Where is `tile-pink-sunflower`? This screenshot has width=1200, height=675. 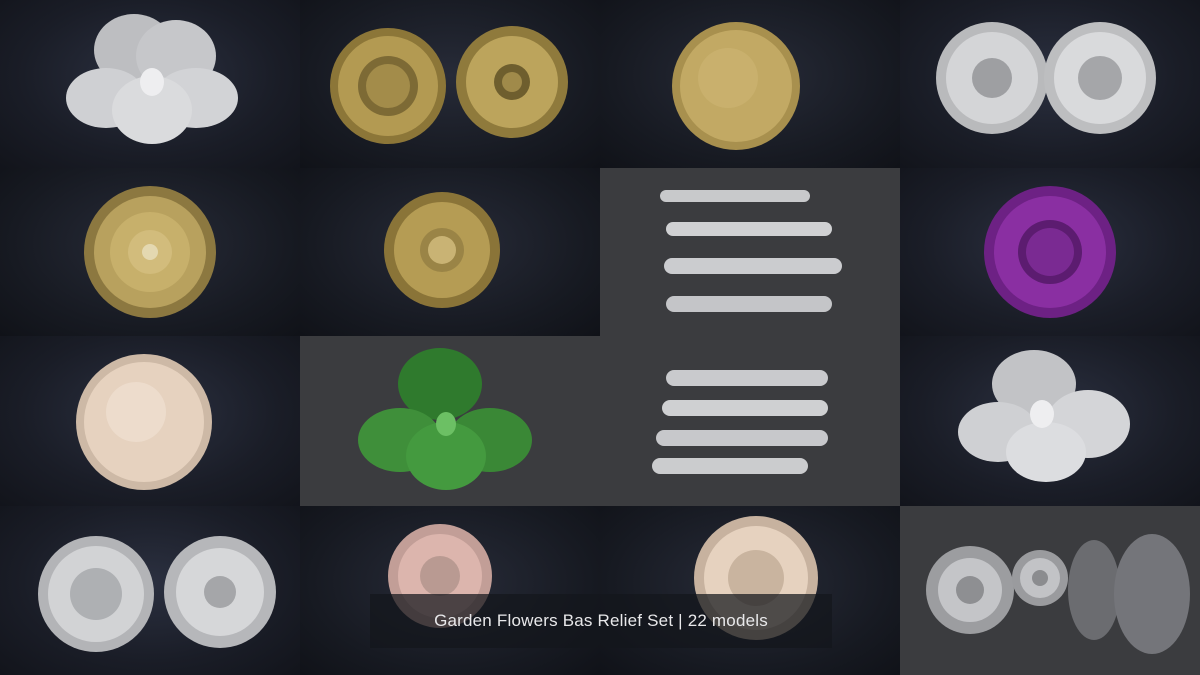
tile-pink-sunflower is located at coordinates (450, 590).